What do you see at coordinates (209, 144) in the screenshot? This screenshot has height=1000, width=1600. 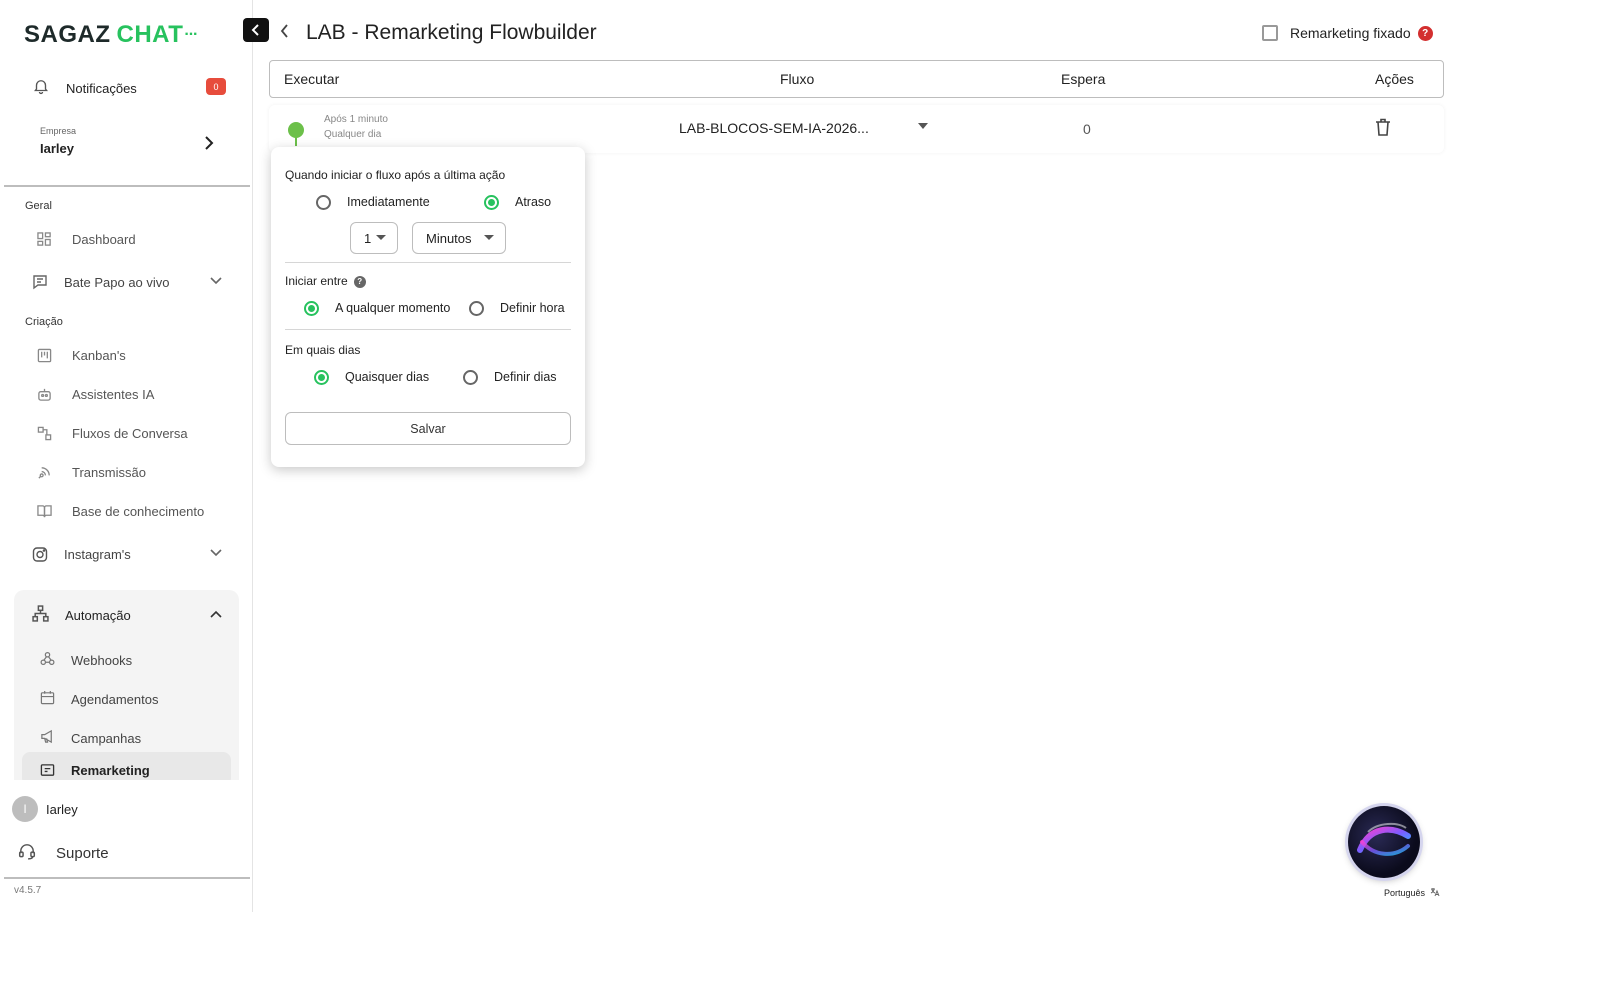 I see `chevron-right-icon` at bounding box center [209, 144].